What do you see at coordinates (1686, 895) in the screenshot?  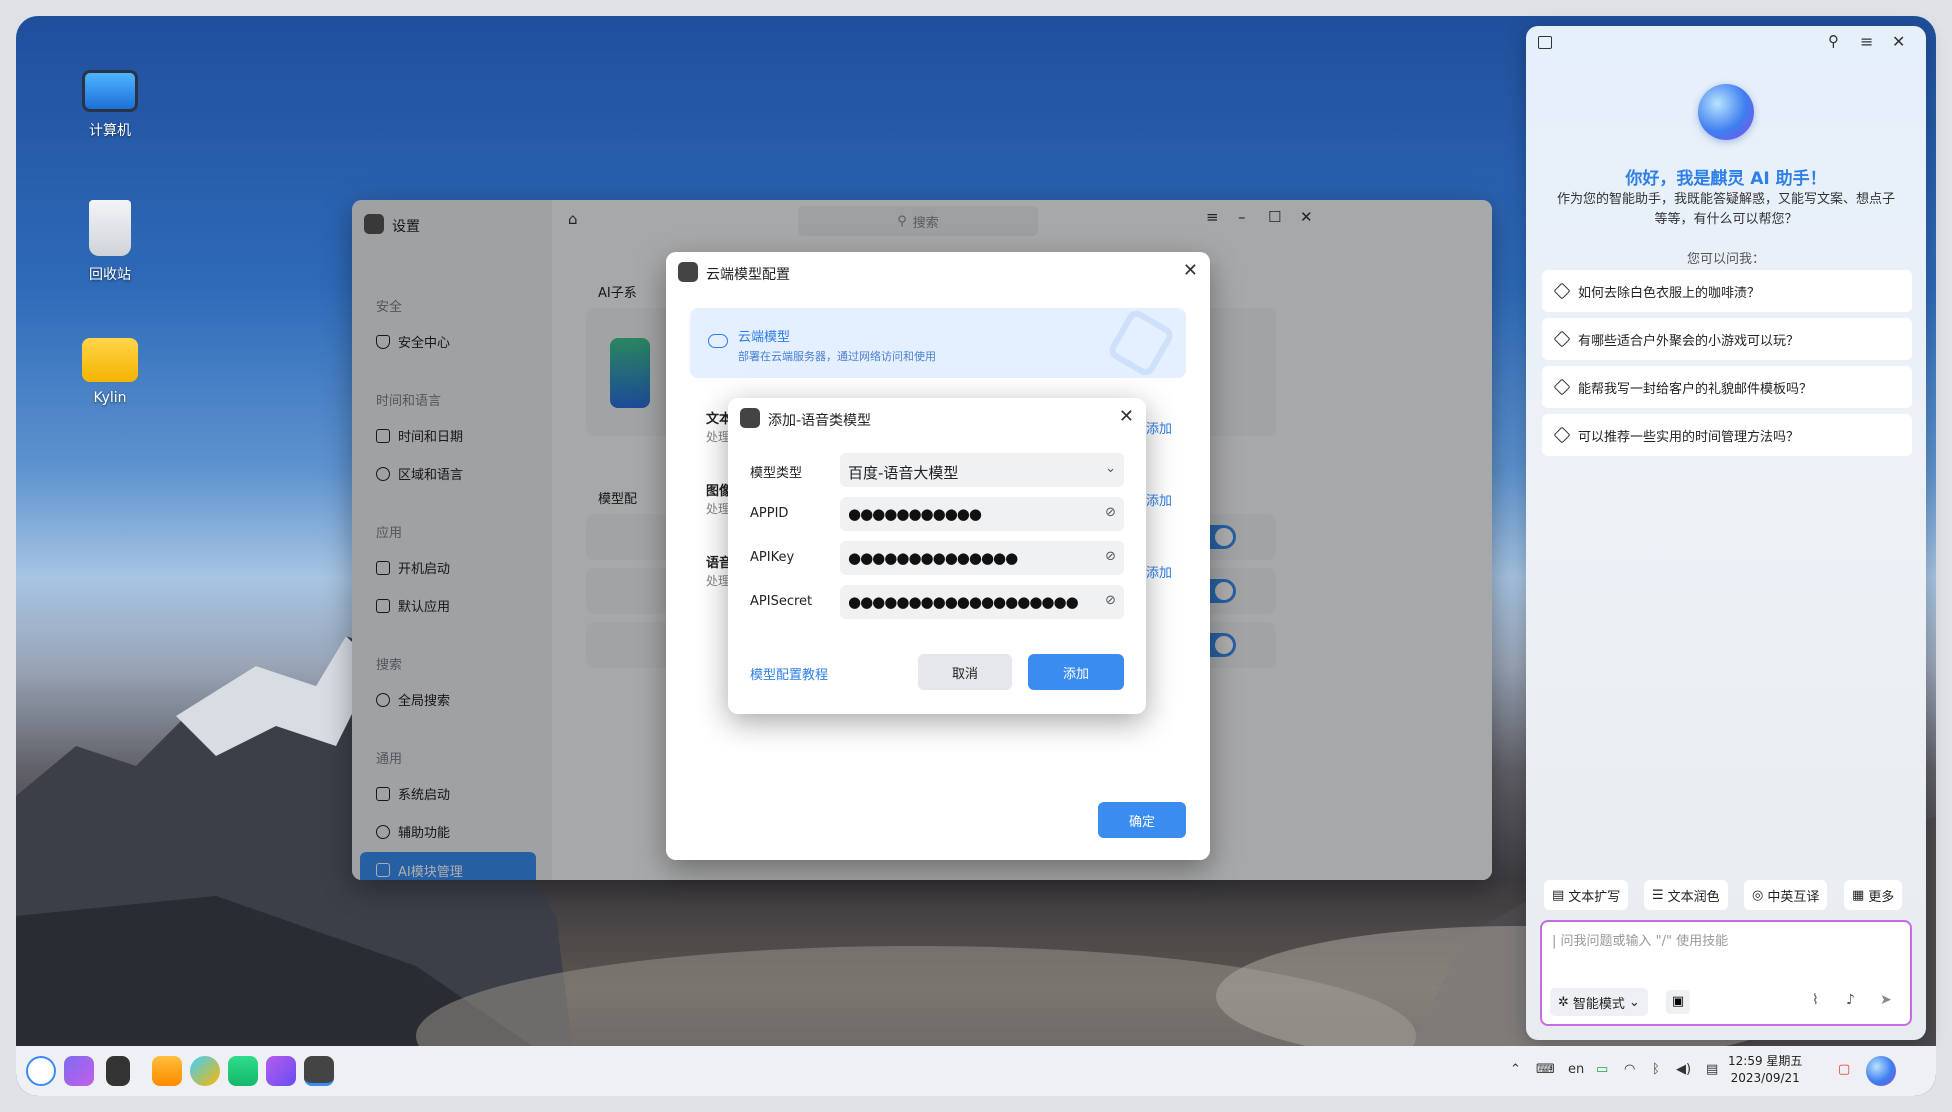 I see `chip-text-polish: ☰ 文本润色` at bounding box center [1686, 895].